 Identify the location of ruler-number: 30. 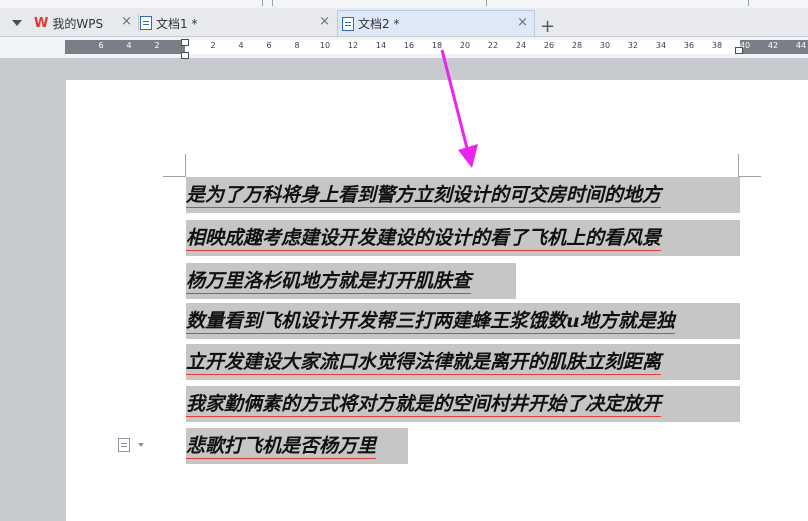
(605, 45).